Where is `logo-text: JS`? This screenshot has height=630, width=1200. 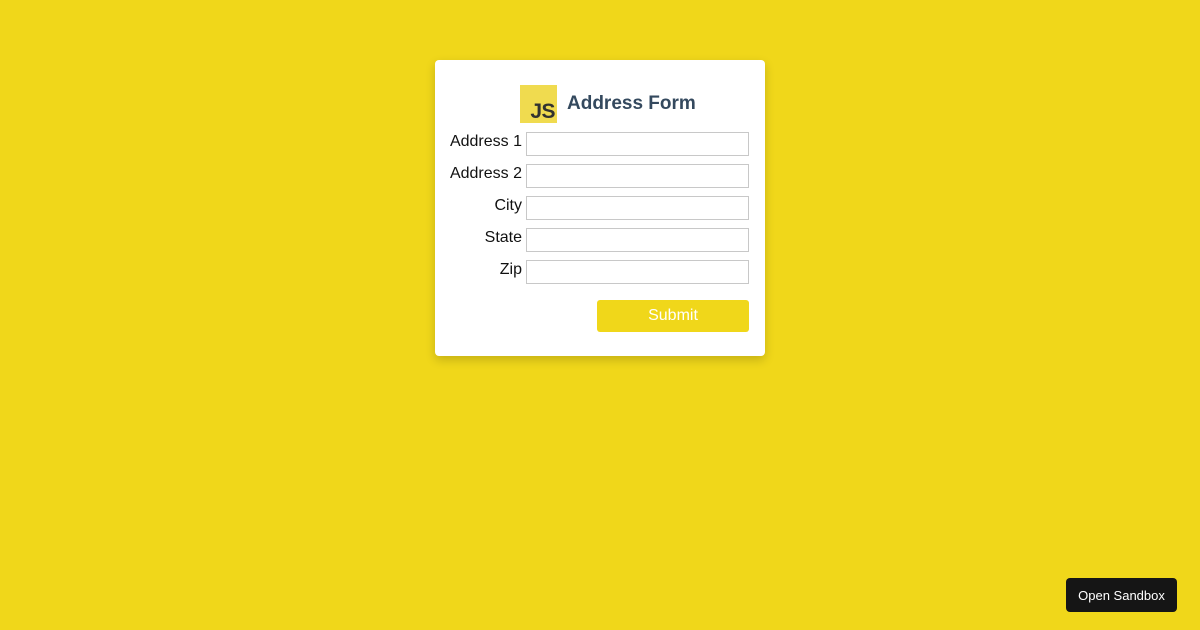
logo-text: JS is located at coordinates (542, 111).